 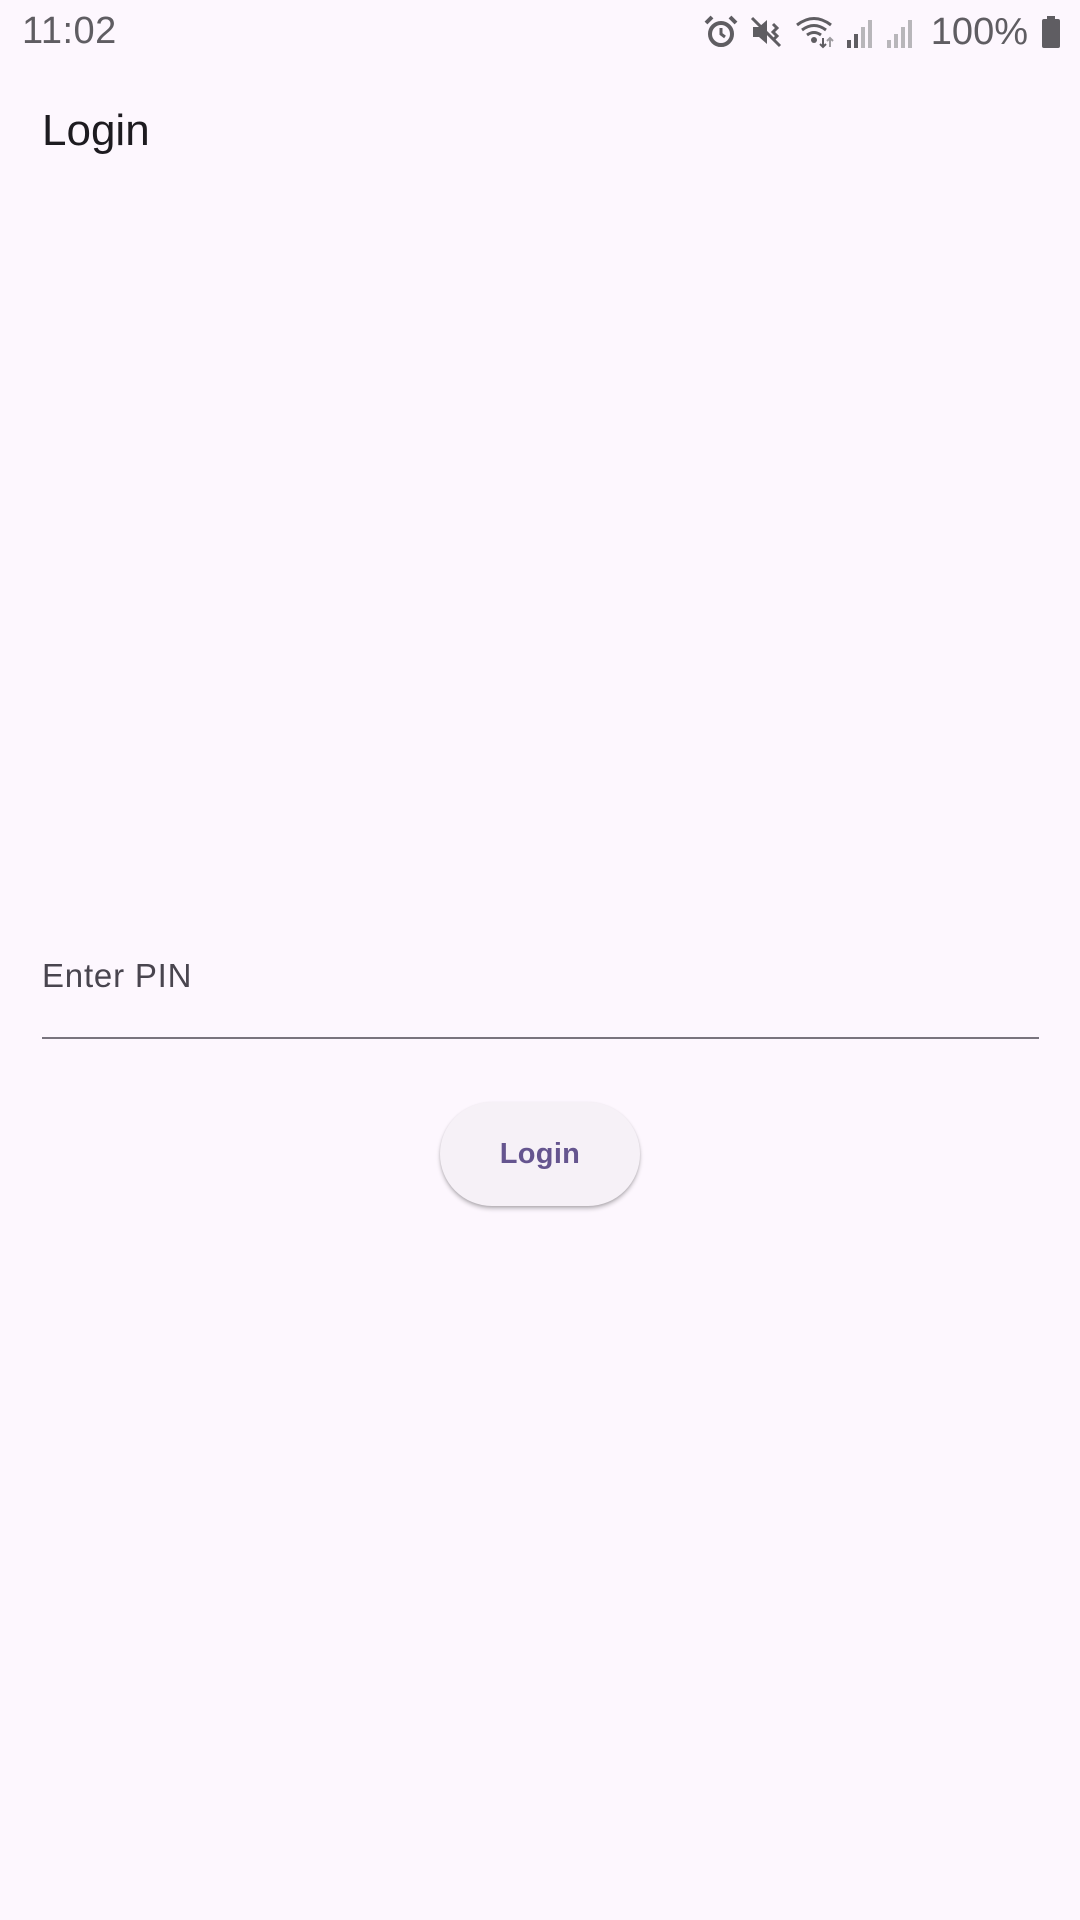 What do you see at coordinates (979, 31) in the screenshot?
I see `battery-percentage: 100%` at bounding box center [979, 31].